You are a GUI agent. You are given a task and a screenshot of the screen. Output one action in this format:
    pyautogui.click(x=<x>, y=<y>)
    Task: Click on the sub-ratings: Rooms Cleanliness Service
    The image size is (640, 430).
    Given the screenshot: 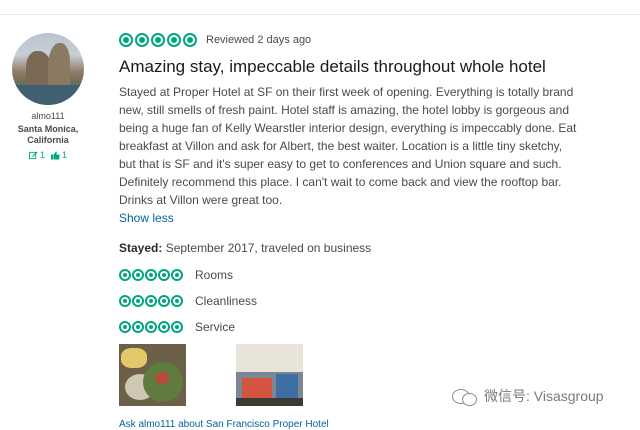 What is the action you would take?
    pyautogui.click(x=354, y=301)
    